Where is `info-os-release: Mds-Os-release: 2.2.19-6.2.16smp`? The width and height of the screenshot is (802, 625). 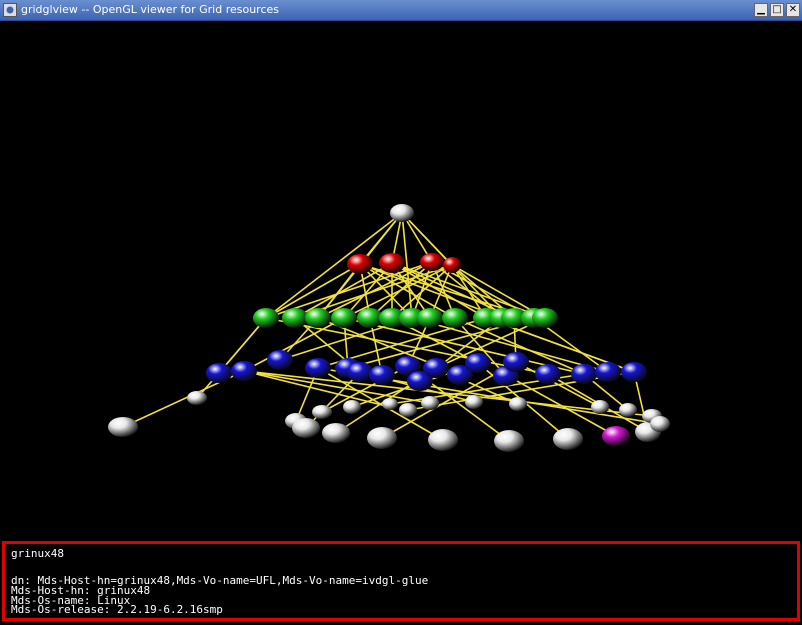
info-os-release: Mds-Os-release: 2.2.19-6.2.16smp is located at coordinates (117, 609).